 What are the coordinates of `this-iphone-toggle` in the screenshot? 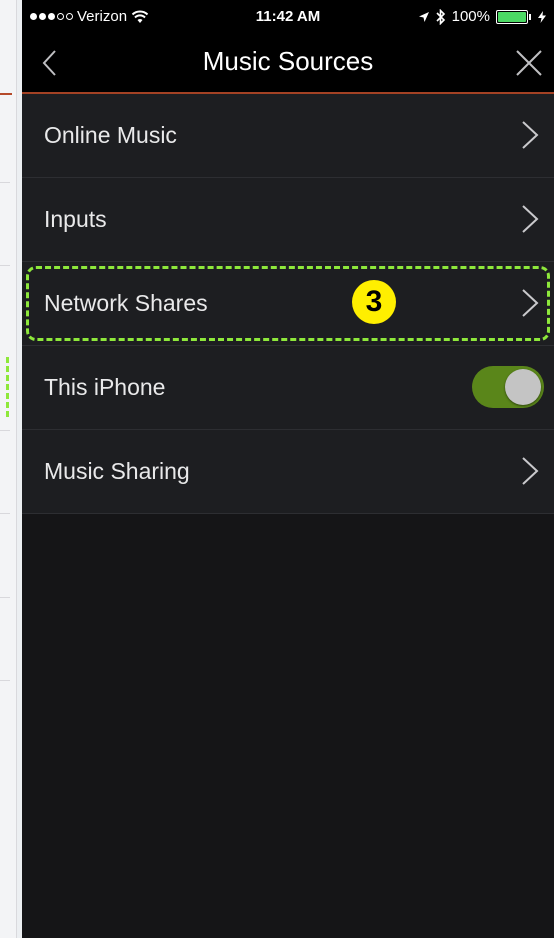 It's located at (508, 387).